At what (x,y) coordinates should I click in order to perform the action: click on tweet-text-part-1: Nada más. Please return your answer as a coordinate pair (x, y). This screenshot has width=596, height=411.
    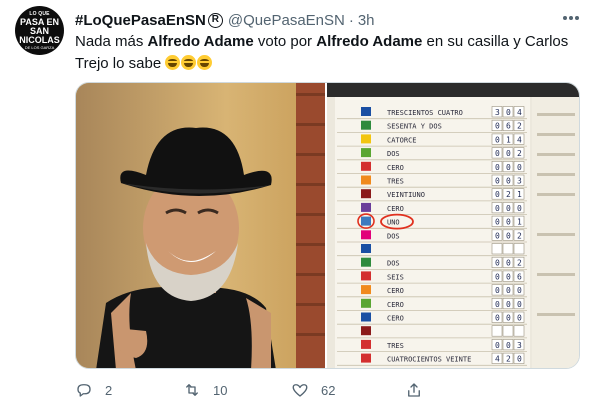
    Looking at the image, I should click on (111, 41).